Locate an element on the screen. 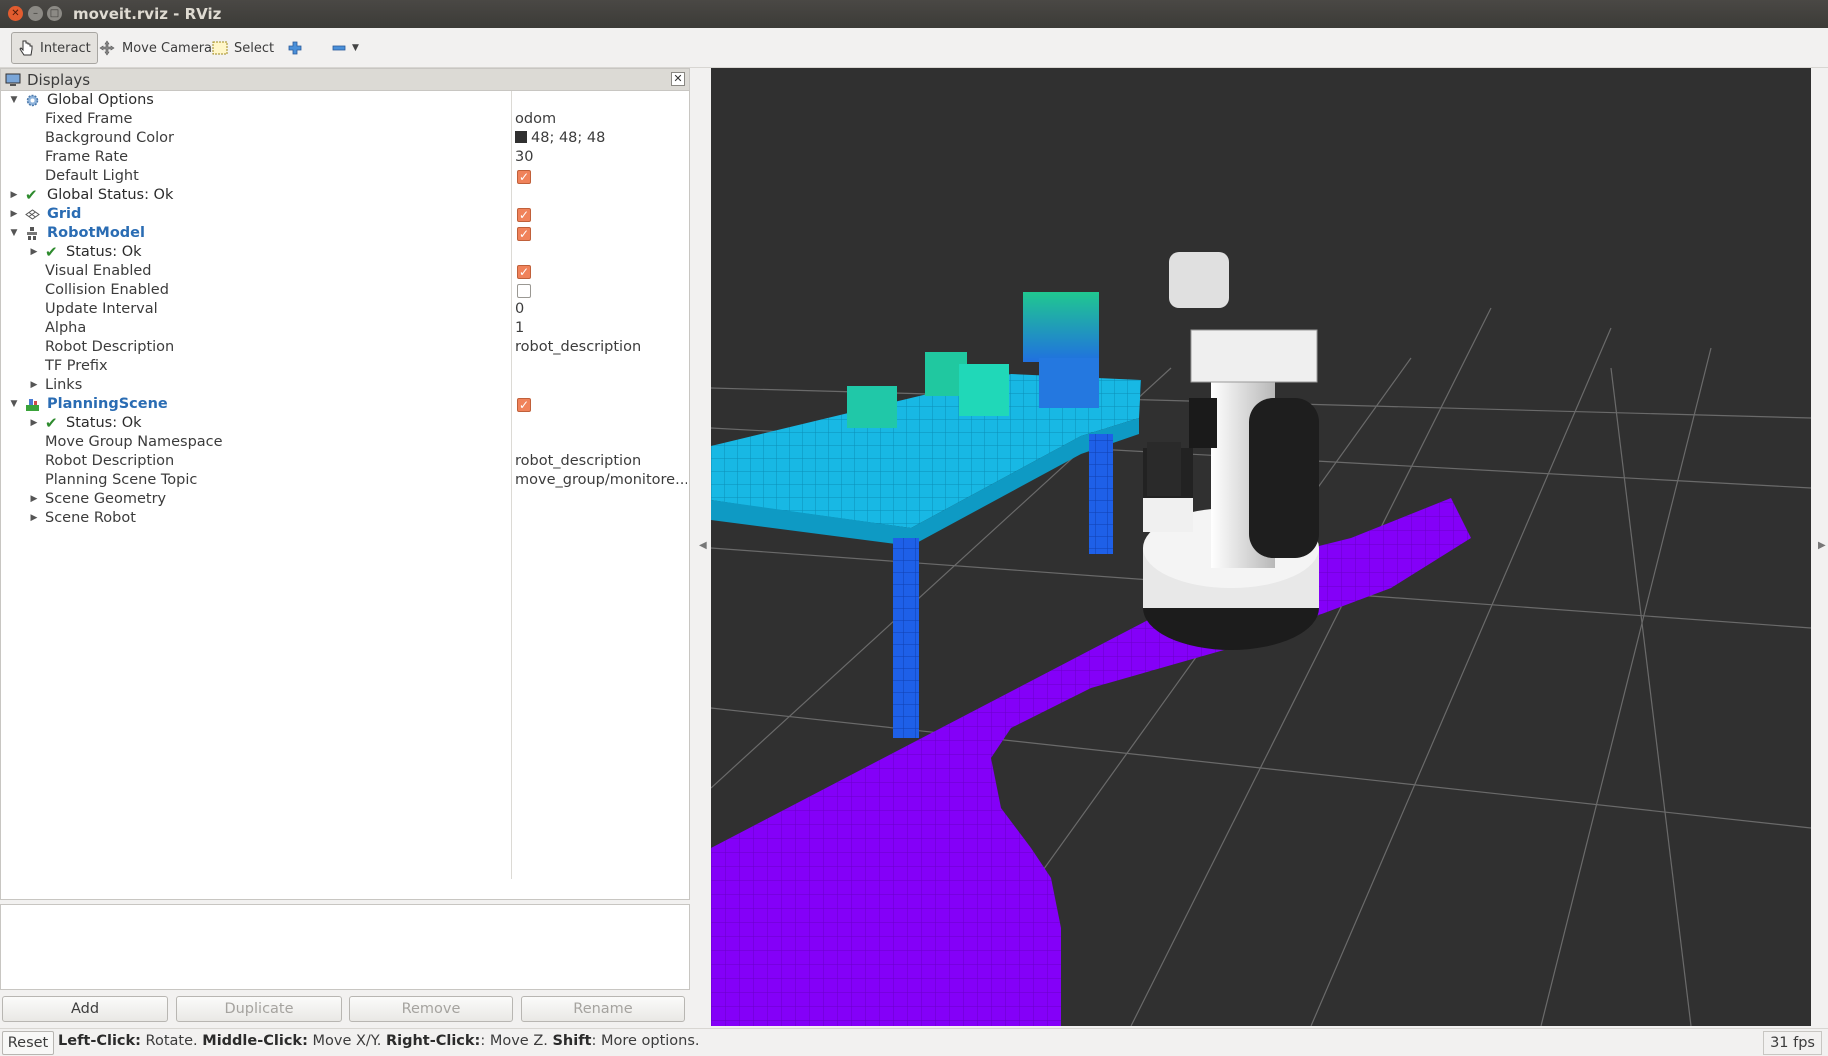 The width and height of the screenshot is (1828, 1056). collision-enabled-checkbox is located at coordinates (524, 291).